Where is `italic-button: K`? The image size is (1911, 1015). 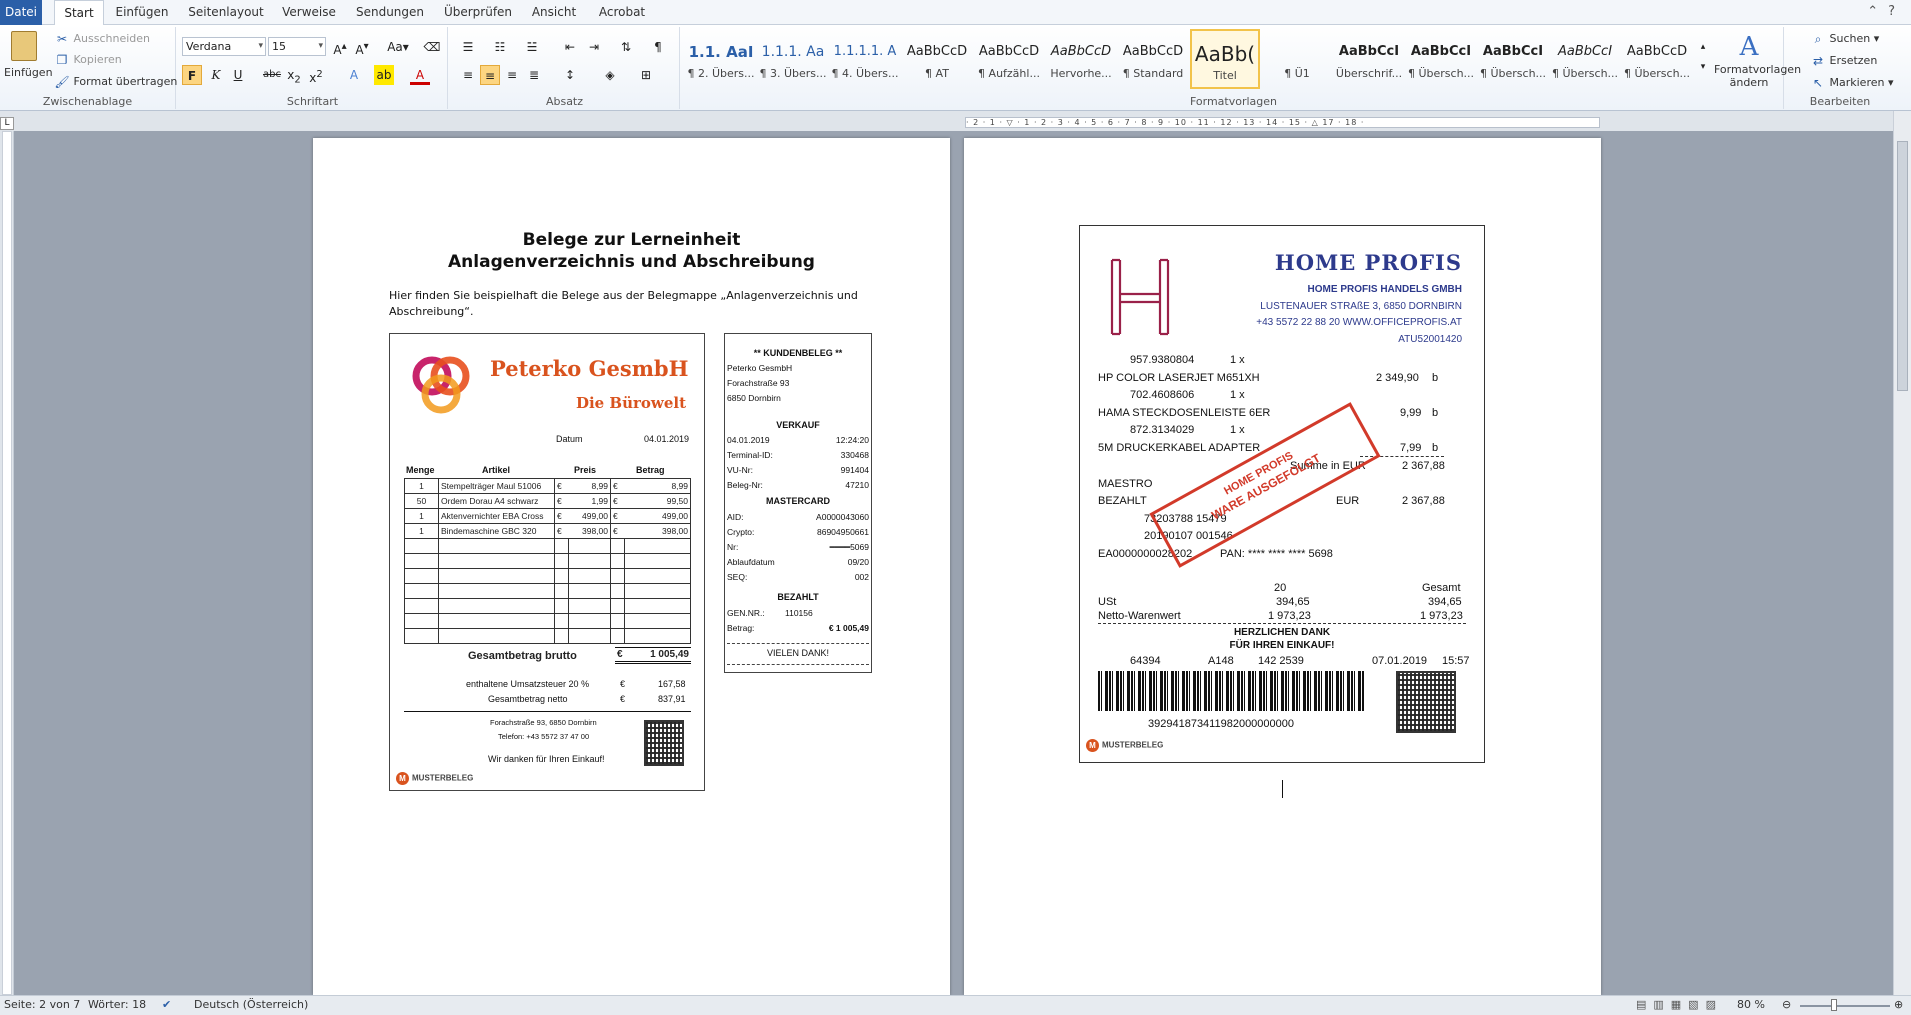 italic-button: K is located at coordinates (216, 75).